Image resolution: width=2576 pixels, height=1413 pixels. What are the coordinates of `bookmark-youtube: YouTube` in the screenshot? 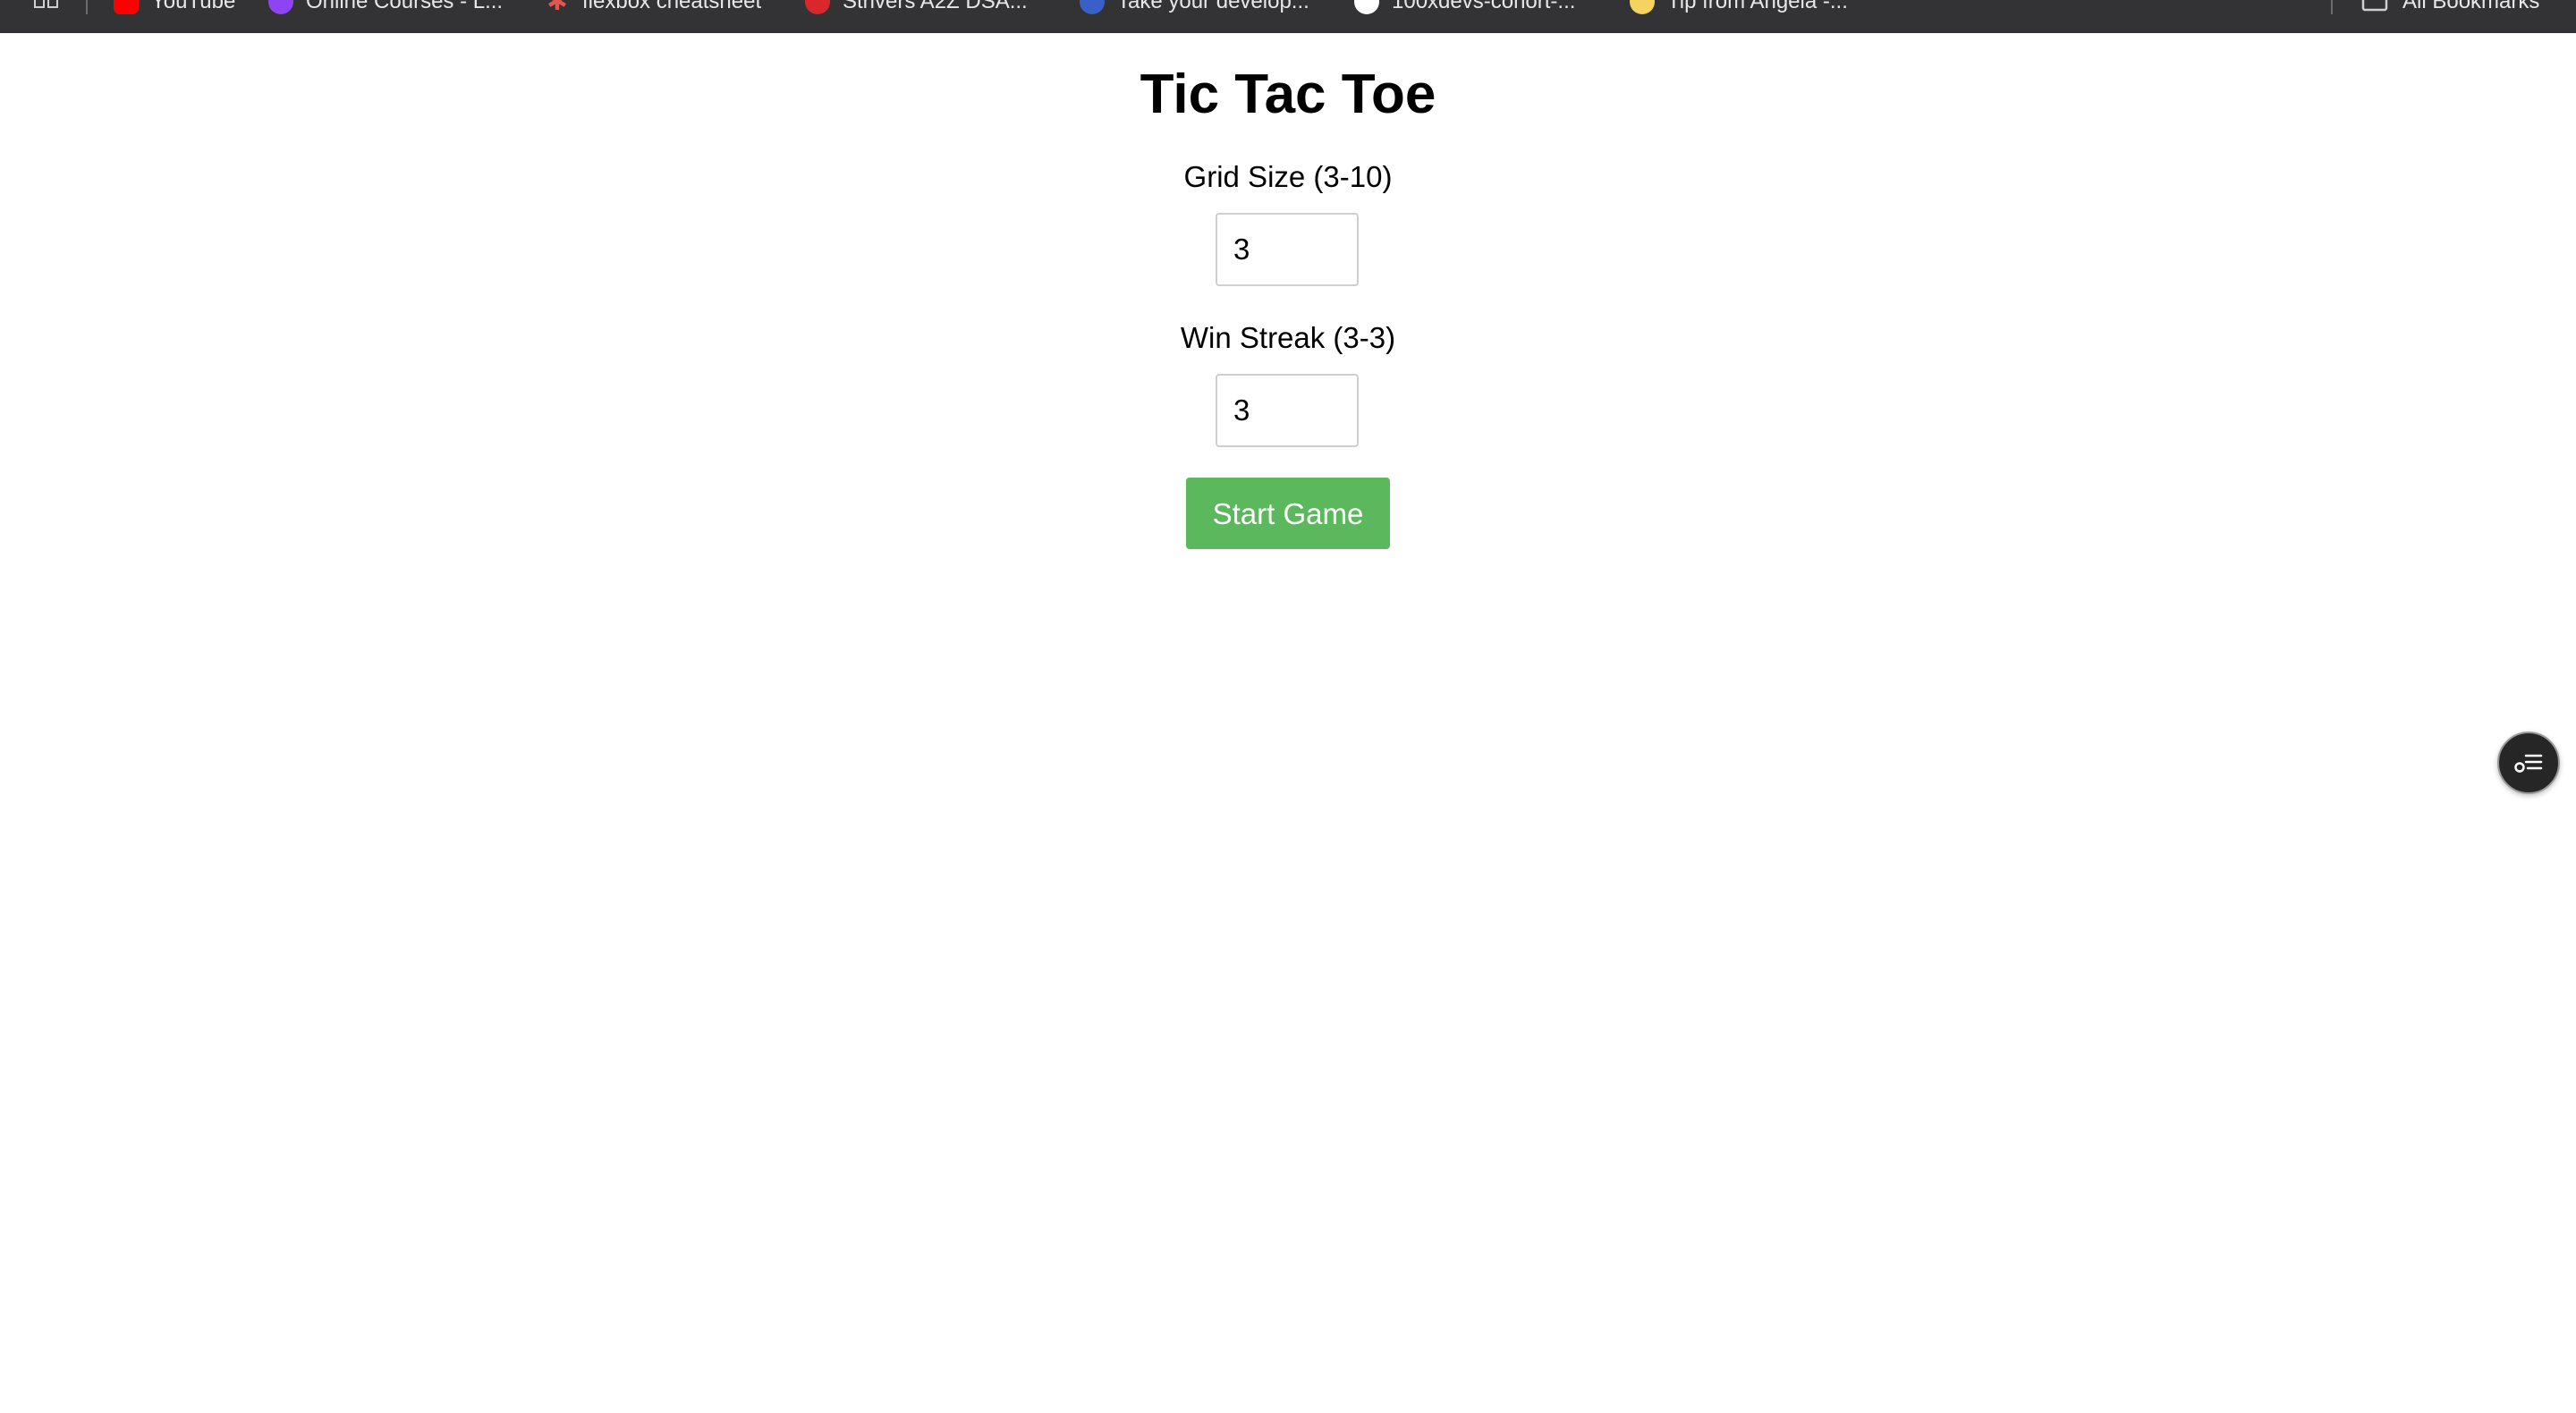 It's located at (174, 8).